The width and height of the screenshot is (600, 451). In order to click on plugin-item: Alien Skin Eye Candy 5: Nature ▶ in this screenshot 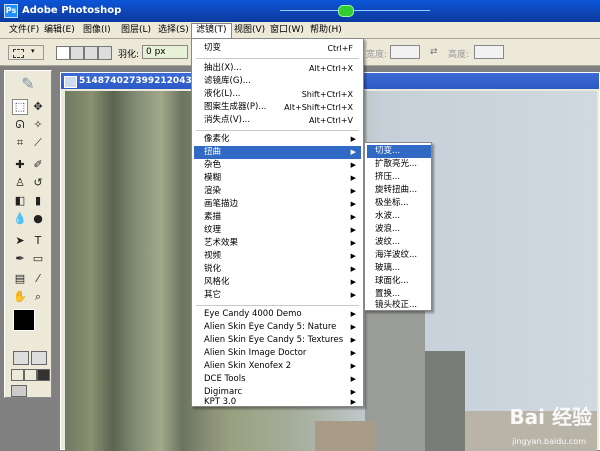, I will do `click(277, 327)`.